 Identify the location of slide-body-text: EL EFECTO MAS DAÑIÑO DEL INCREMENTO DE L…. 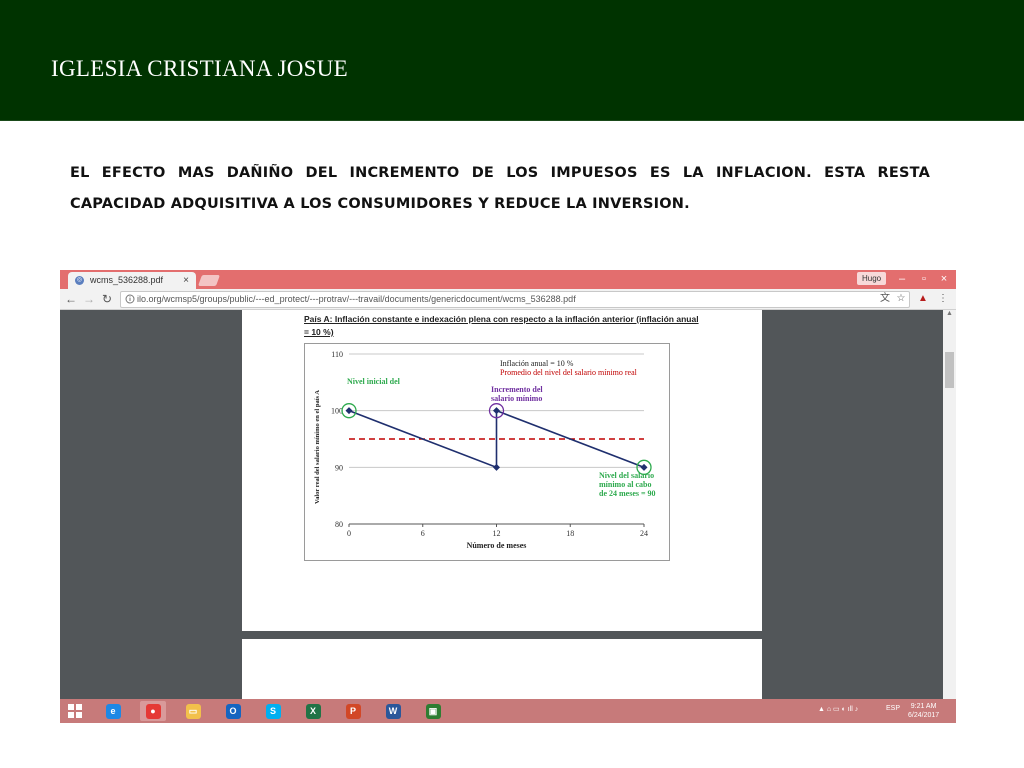
(500, 188).